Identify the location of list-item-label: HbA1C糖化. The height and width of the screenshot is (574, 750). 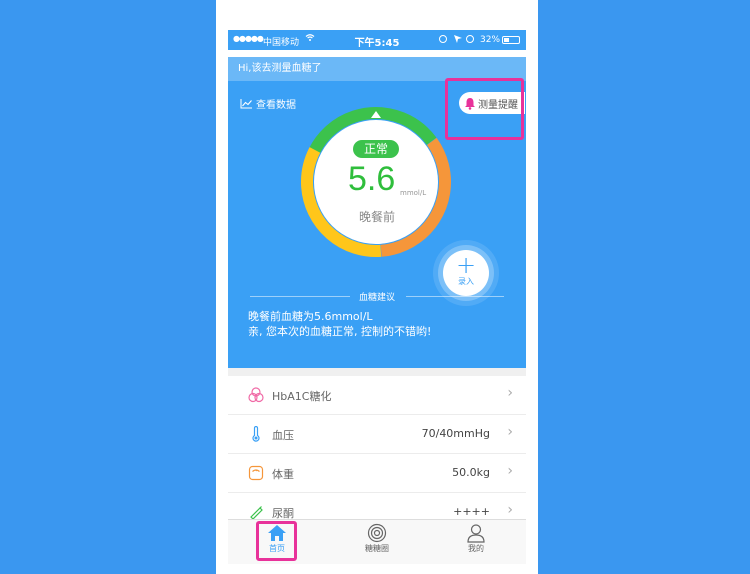
(302, 396).